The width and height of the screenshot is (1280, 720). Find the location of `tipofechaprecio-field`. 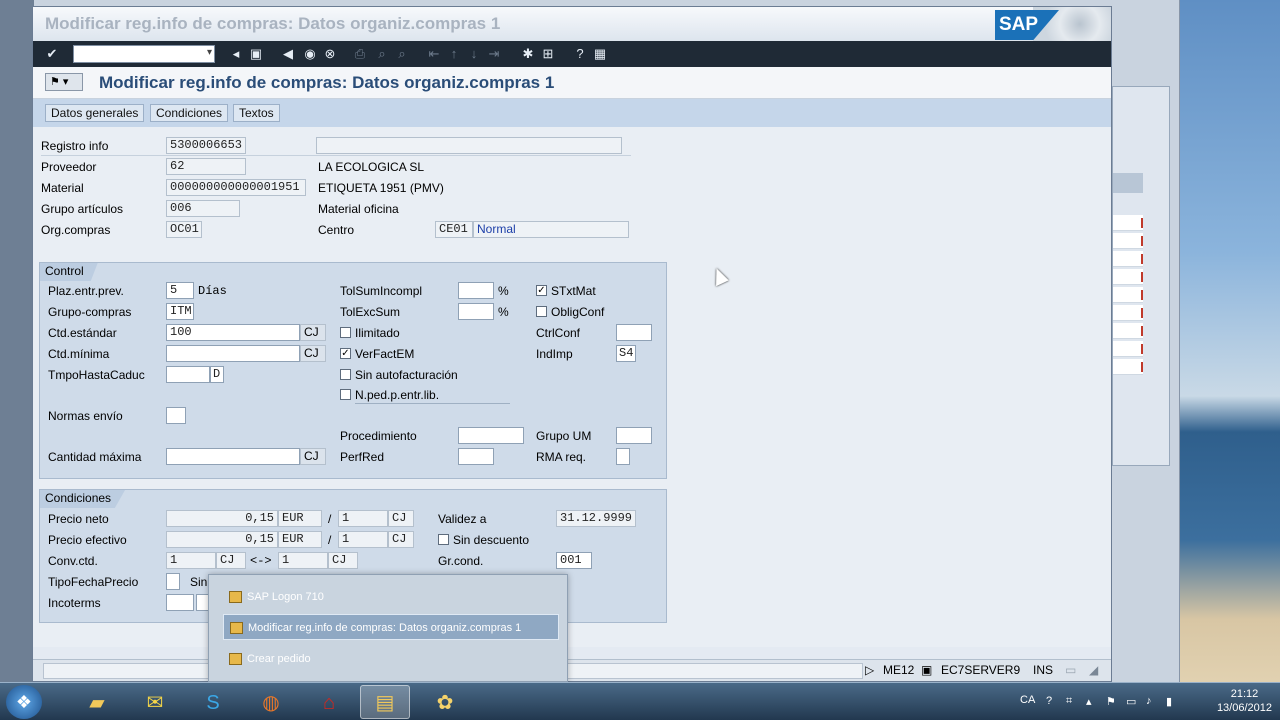

tipofechaprecio-field is located at coordinates (173, 581).